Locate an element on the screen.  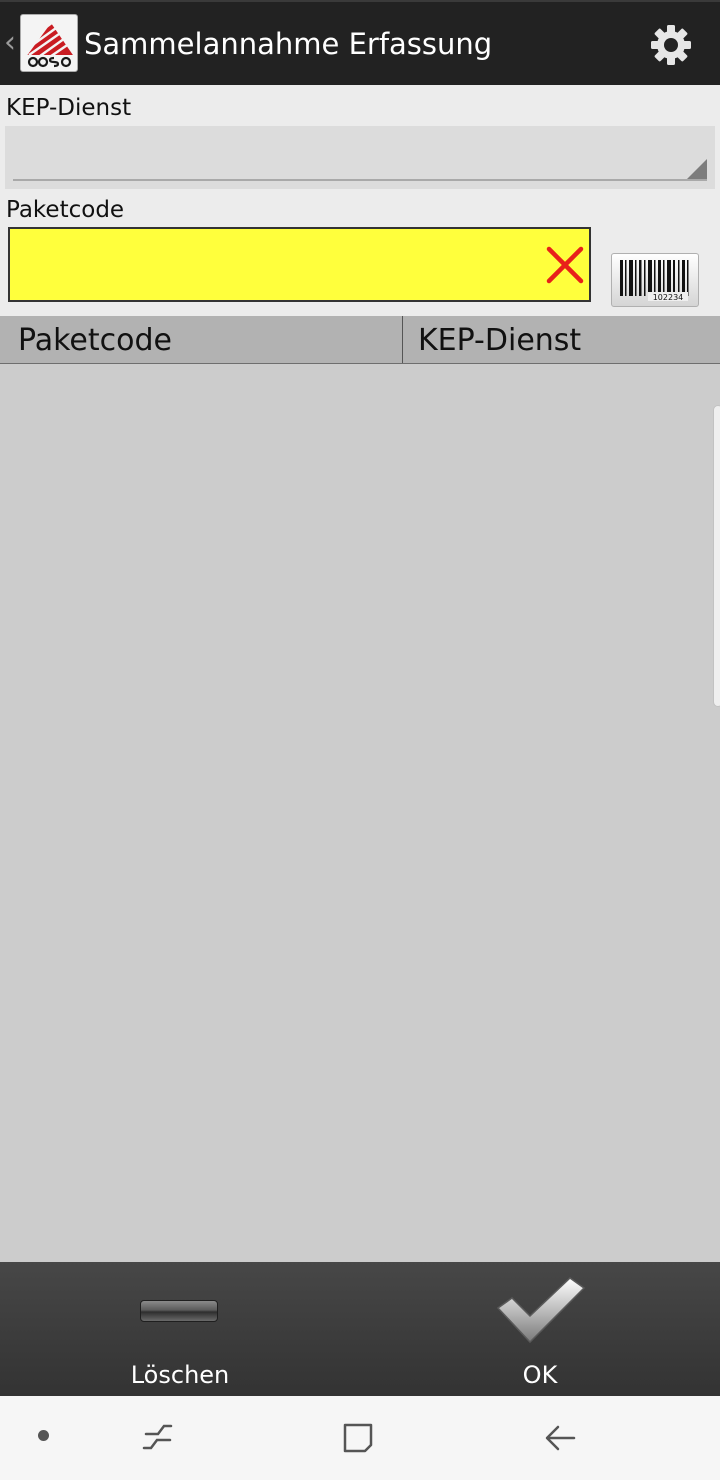
paketcode-label: Paketcode is located at coordinates (65, 210).